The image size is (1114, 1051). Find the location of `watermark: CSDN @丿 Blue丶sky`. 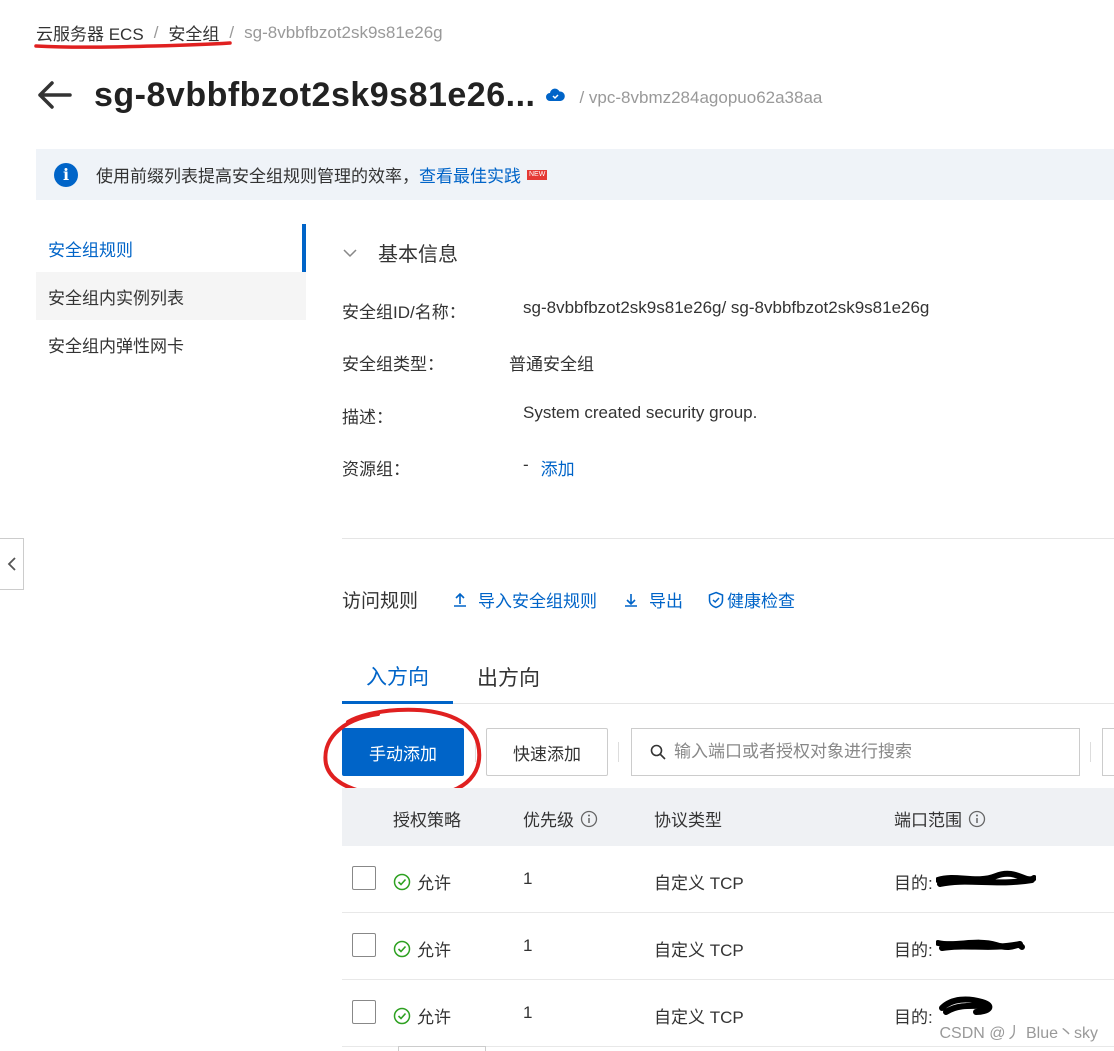

watermark: CSDN @丿 Blue丶sky is located at coordinates (1019, 1033).